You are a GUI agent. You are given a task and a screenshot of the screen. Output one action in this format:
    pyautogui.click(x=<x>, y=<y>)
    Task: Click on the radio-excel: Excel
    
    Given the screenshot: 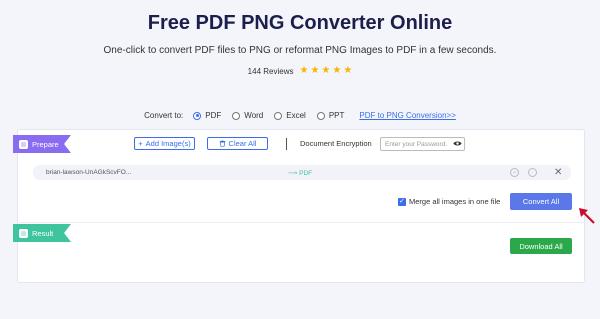 What is the action you would take?
    pyautogui.click(x=290, y=115)
    